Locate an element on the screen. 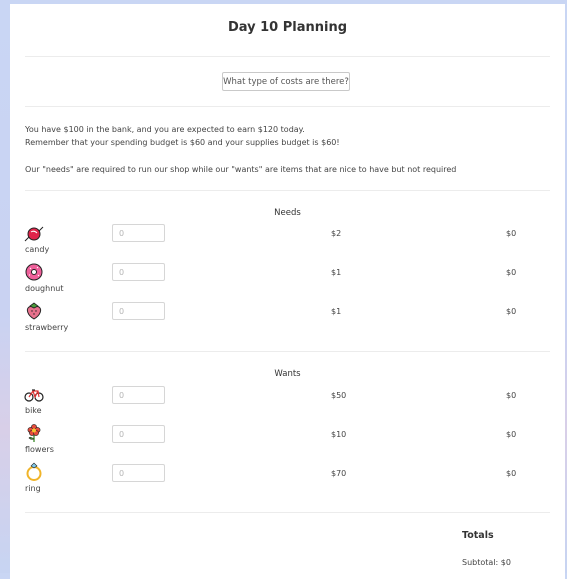  flower-icon is located at coordinates (34, 433).